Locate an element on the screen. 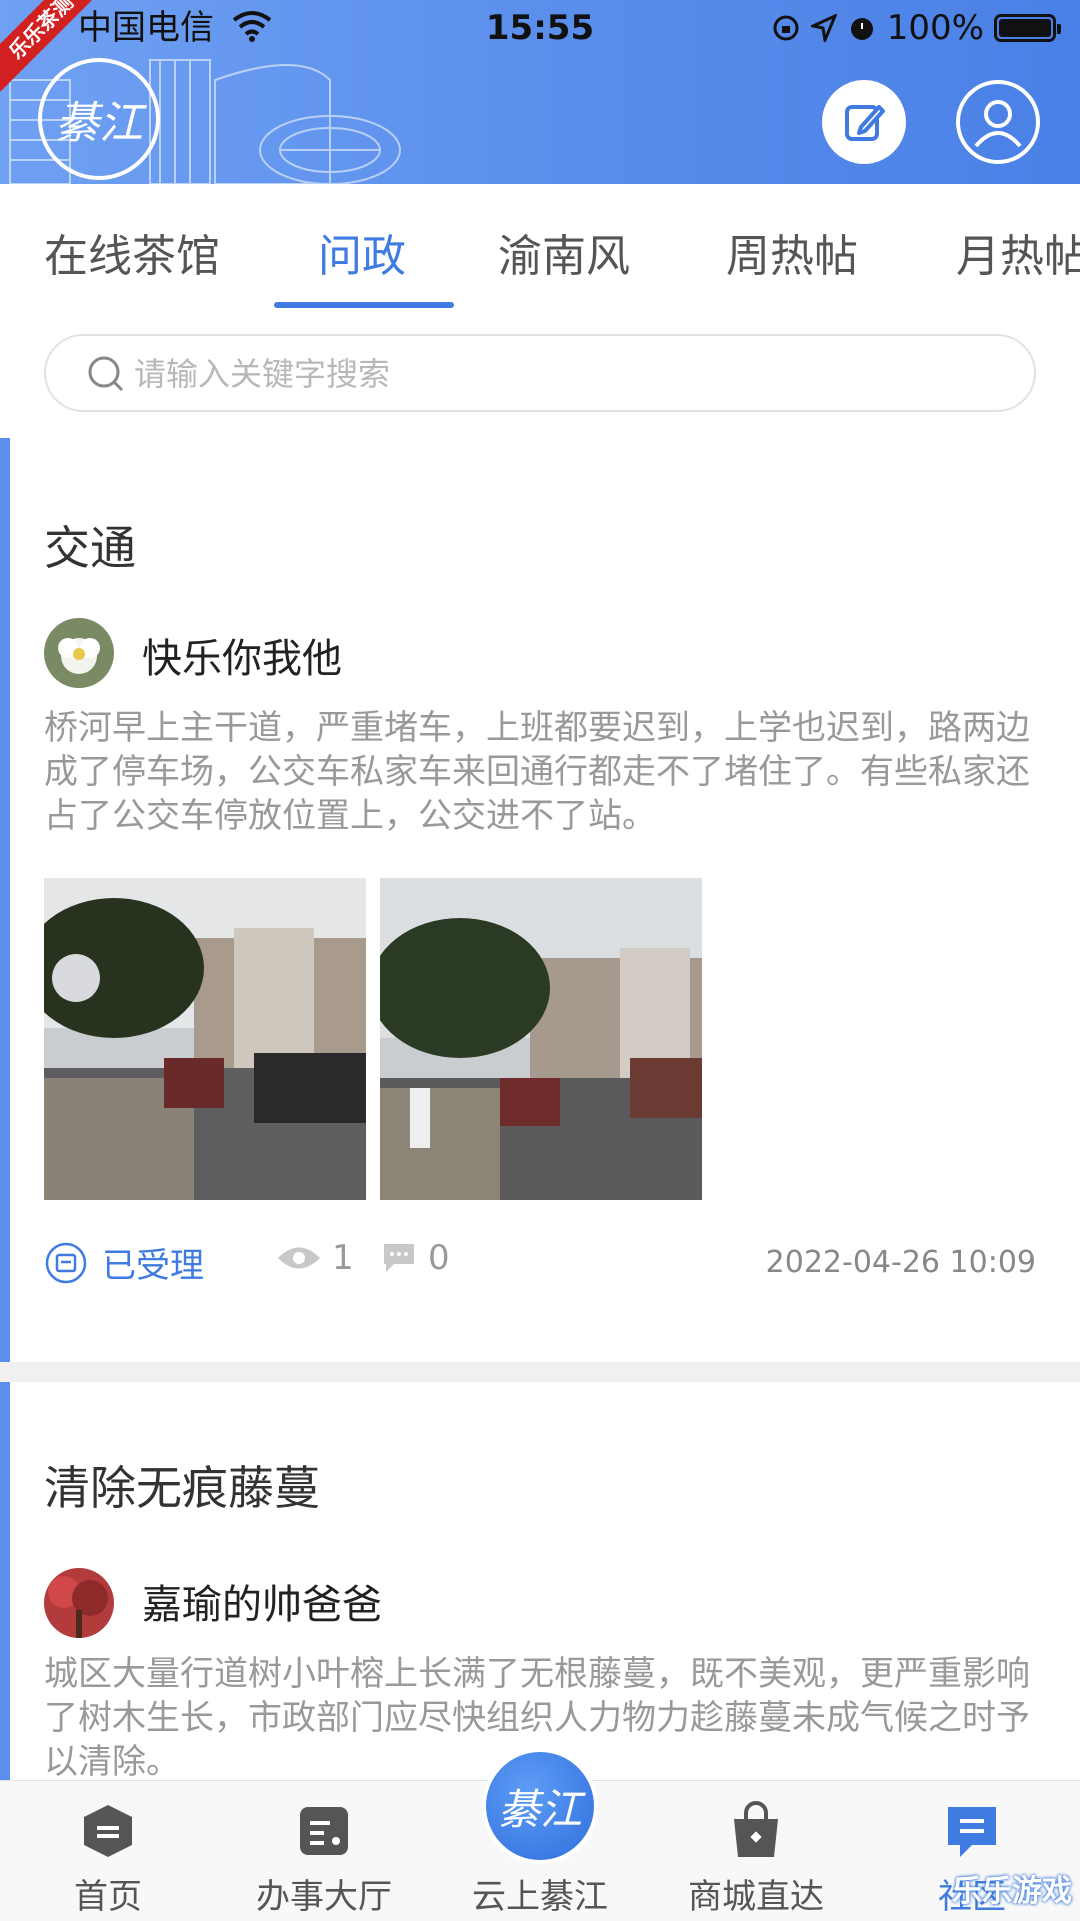  post-footer: 已受理 1 0 2022-04-26 10:09 is located at coordinates (540, 1263).